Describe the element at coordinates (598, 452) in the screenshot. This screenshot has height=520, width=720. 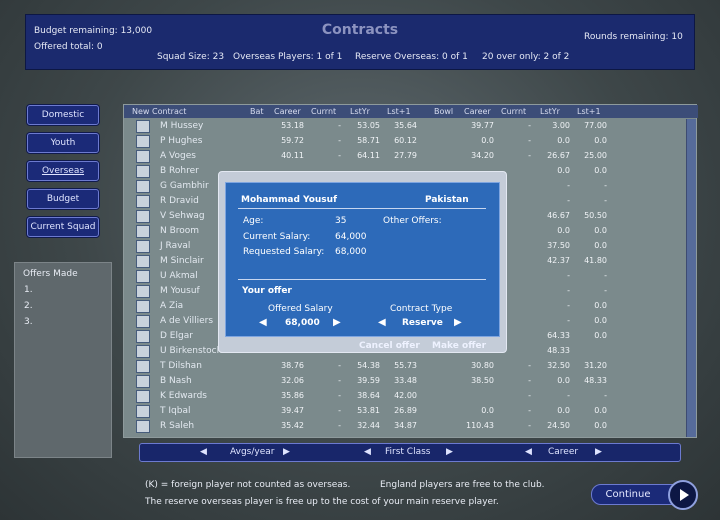
I see `career-next-arrow: ▶` at that location.